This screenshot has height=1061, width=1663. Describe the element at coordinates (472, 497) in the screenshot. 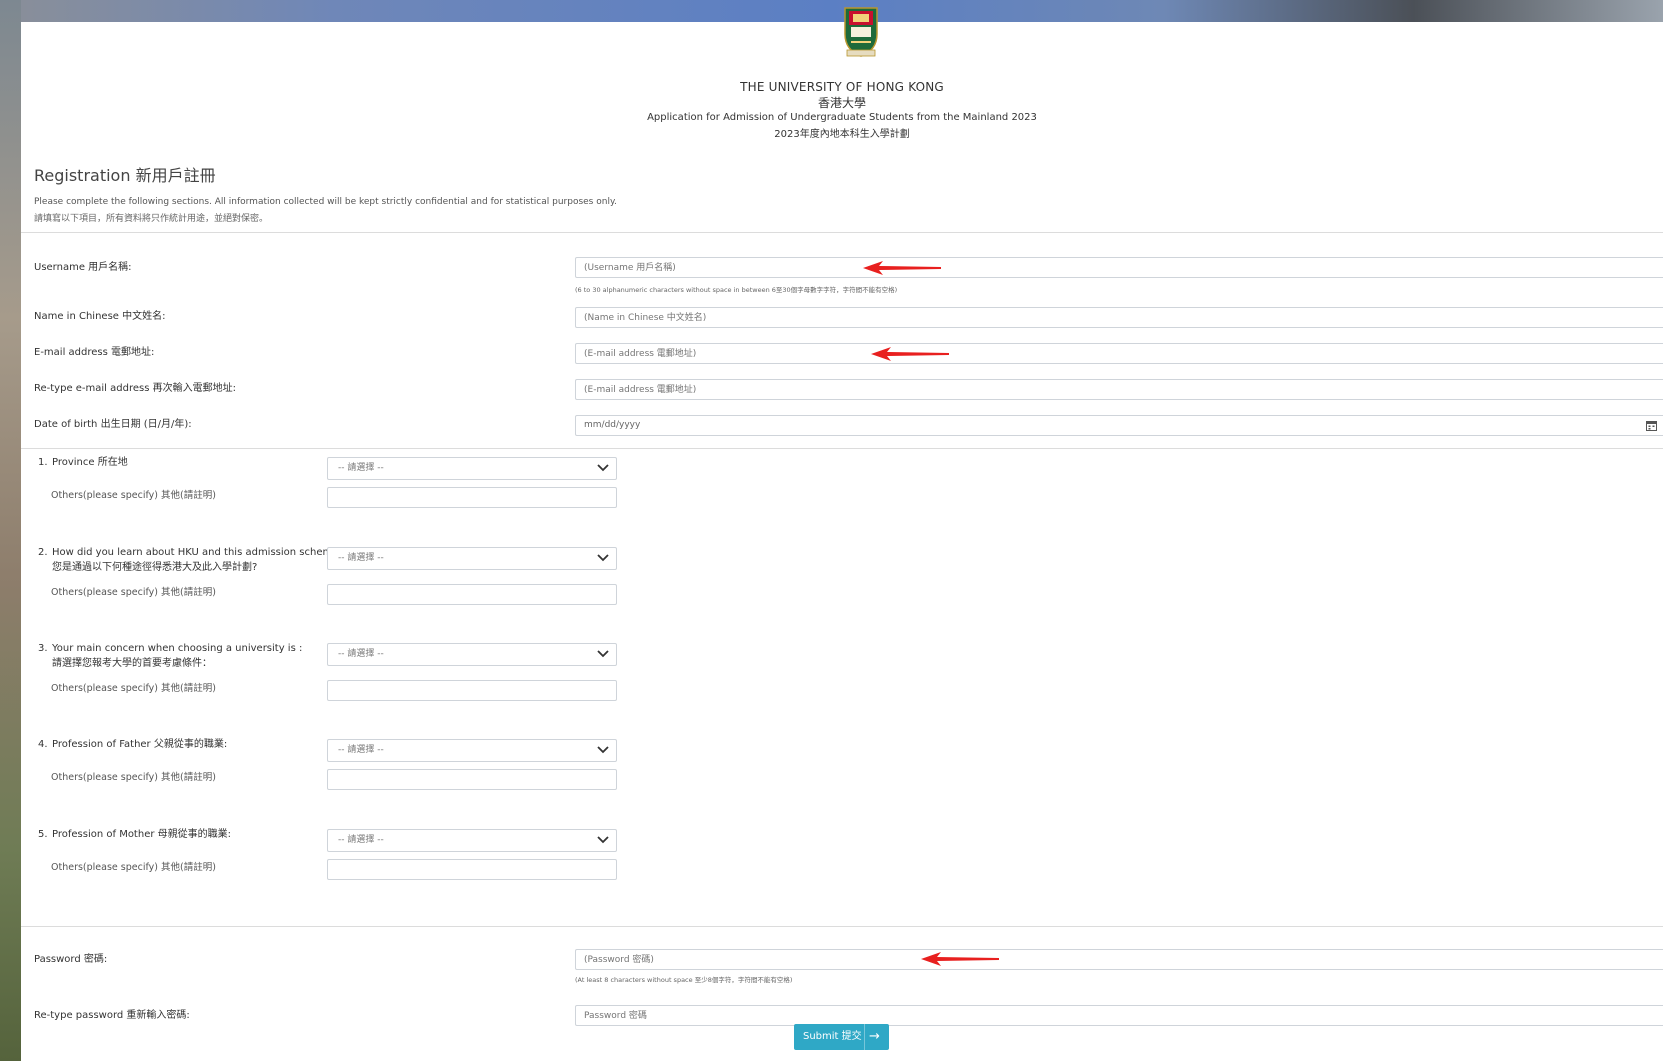

I see `question-1-others-input` at that location.